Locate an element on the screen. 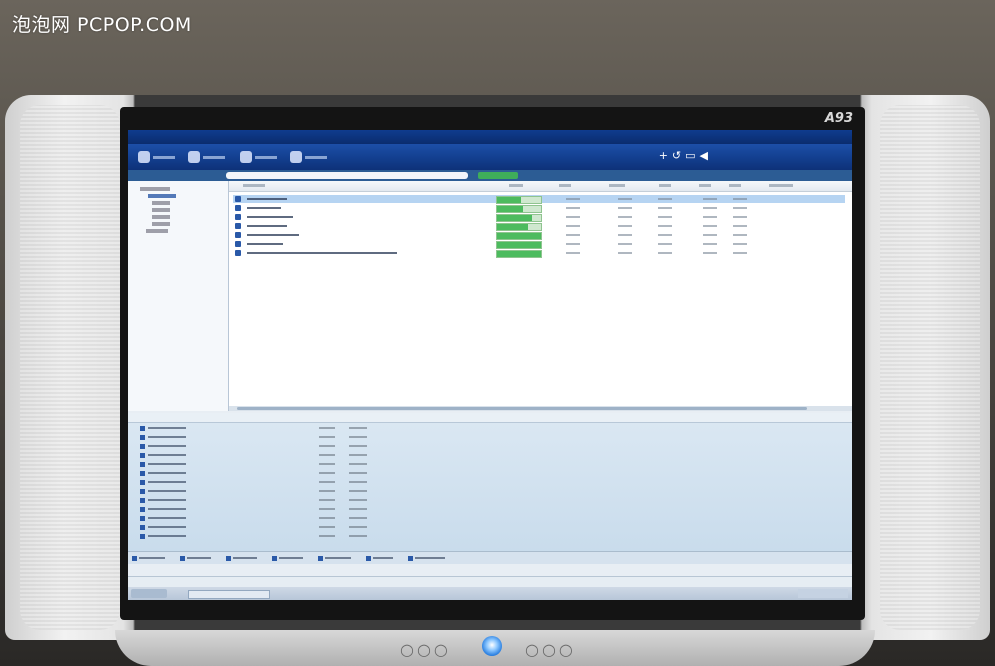 This screenshot has width=995, height=666. os-taskbar is located at coordinates (490, 593).